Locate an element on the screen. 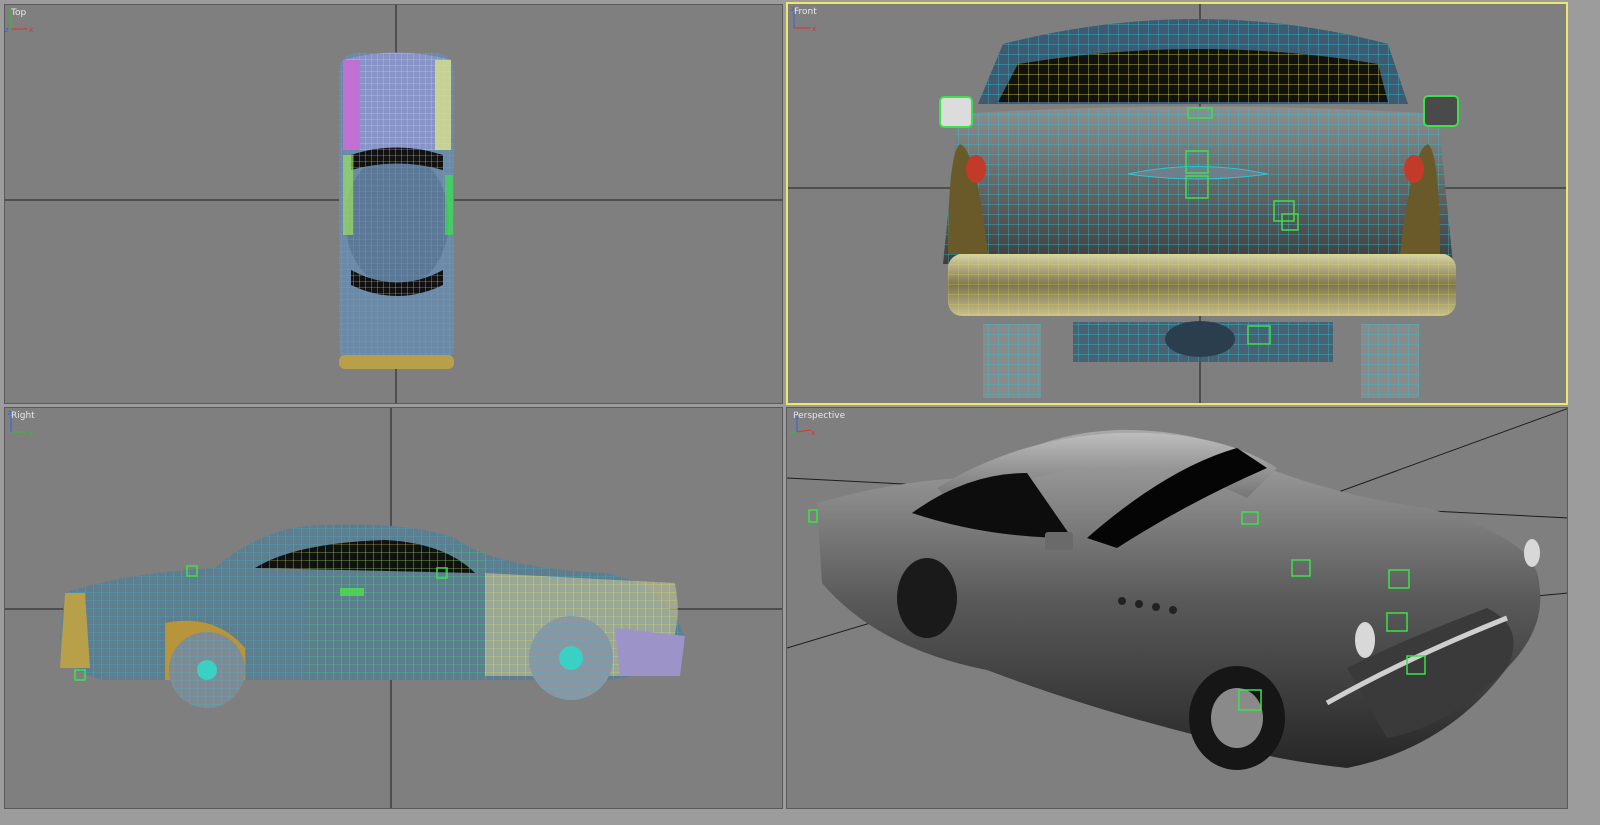  car-front-wireframe is located at coordinates (1199, 208).